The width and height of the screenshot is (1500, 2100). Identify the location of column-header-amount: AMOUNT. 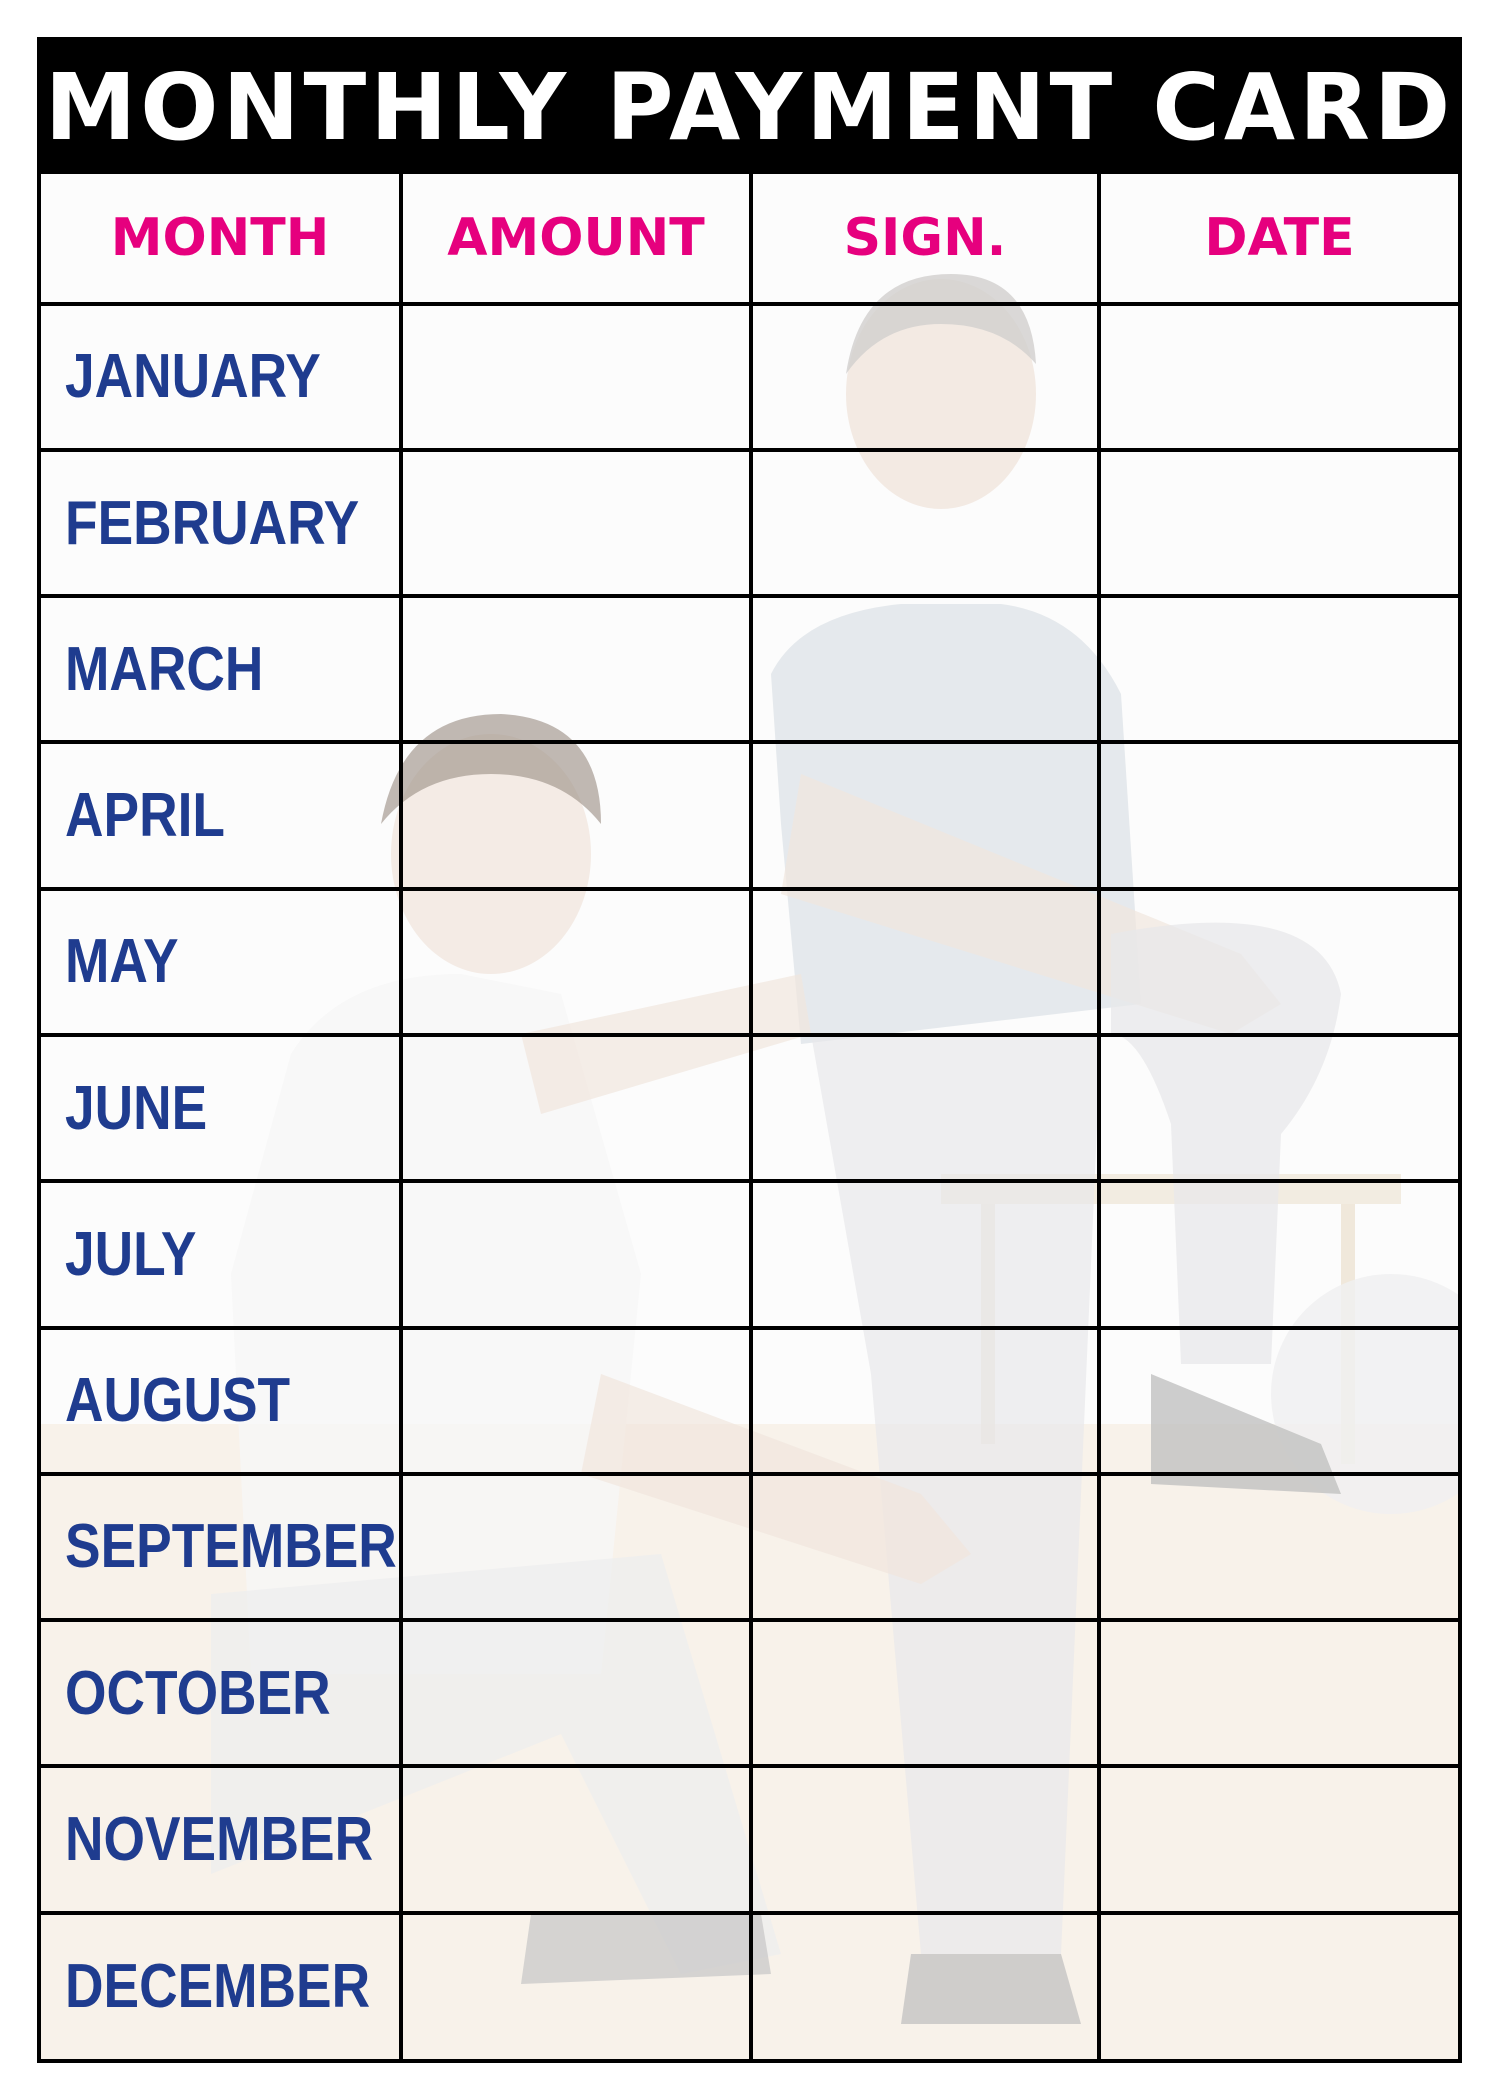
(576, 240).